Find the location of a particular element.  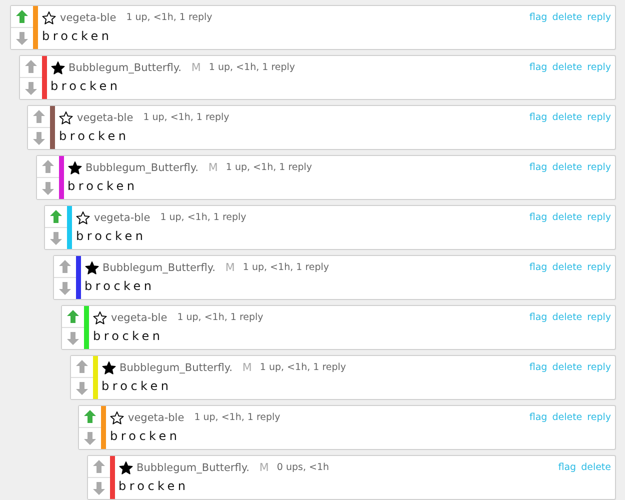

comment-meta: 0 ups, <1h is located at coordinates (303, 467).